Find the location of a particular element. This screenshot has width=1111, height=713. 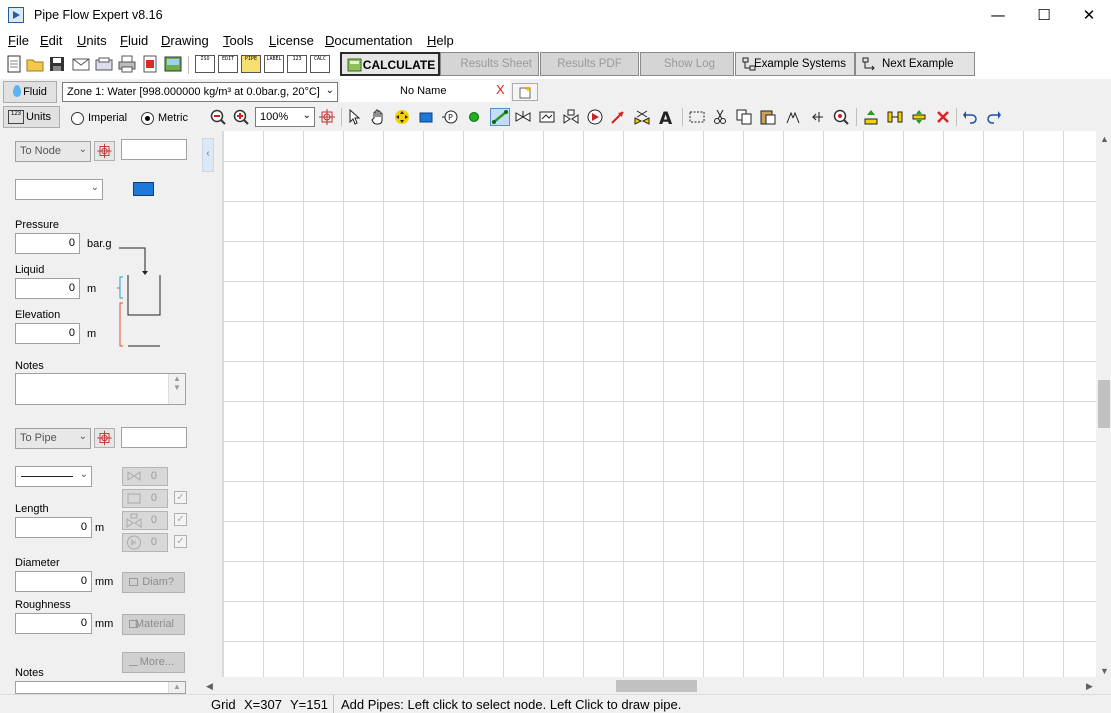

add-pressure-node-icon: P is located at coordinates (450, 117).